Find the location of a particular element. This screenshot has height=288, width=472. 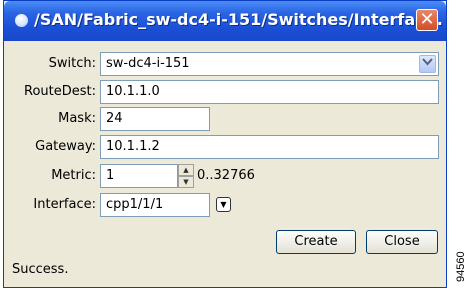

mask-input: 24 is located at coordinates (155, 119).